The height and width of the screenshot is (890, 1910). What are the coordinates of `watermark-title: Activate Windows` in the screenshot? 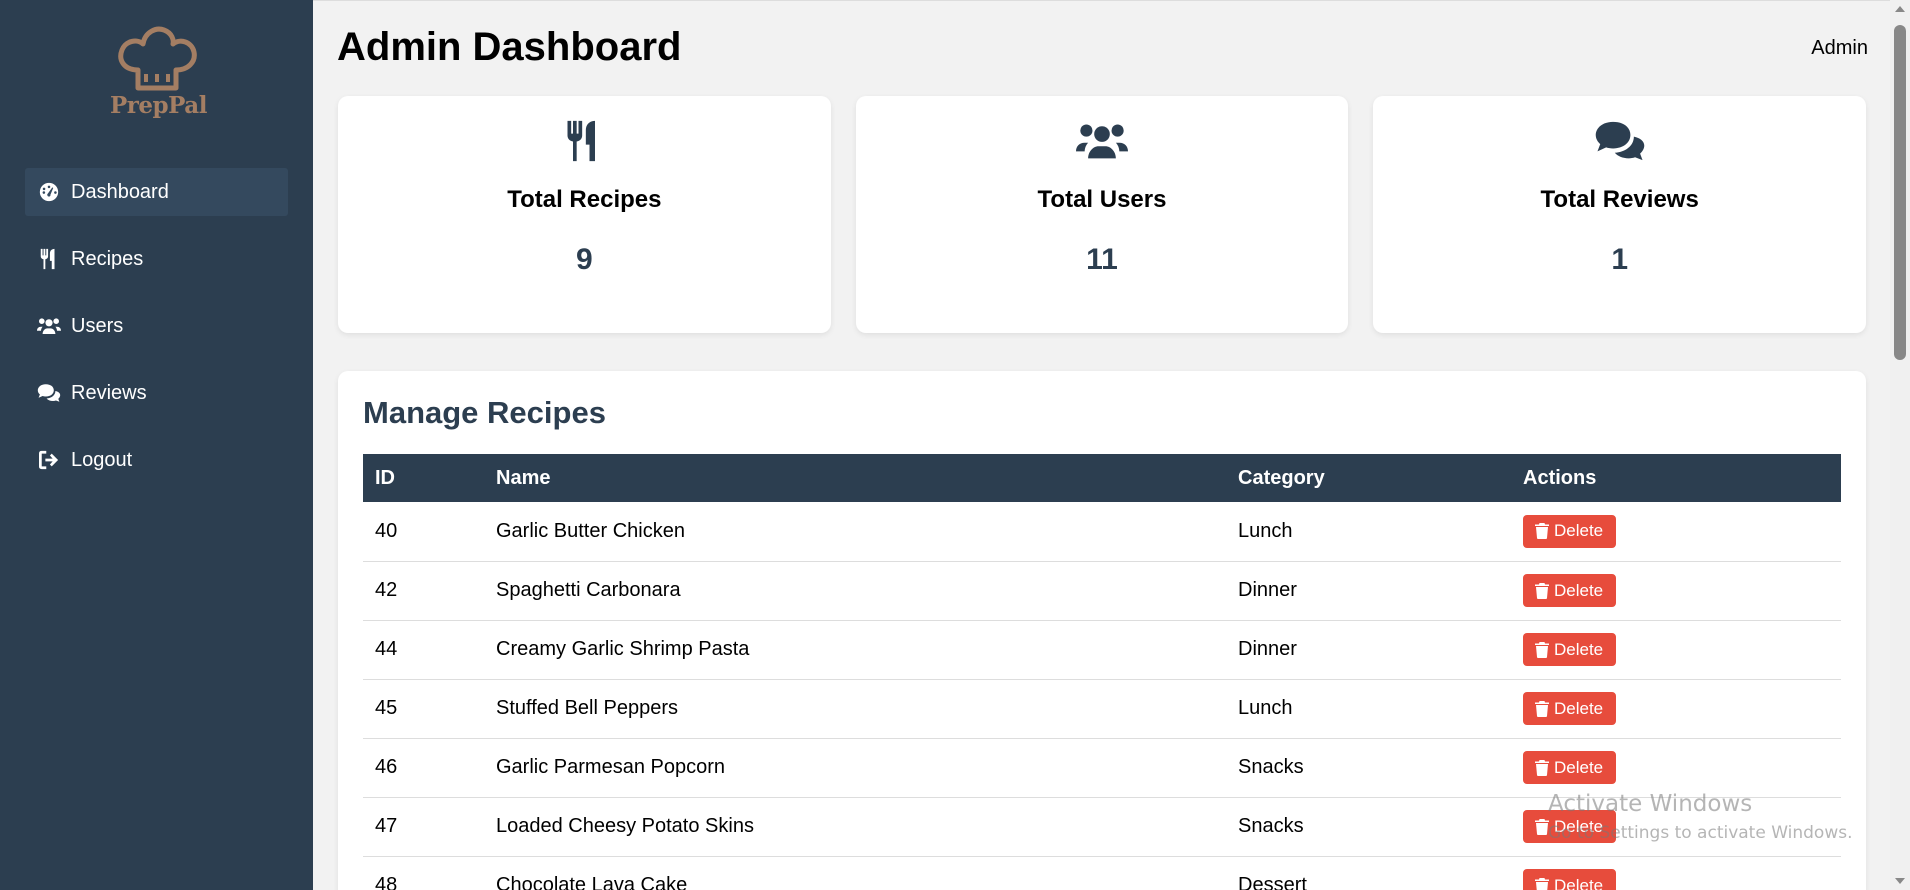 It's located at (1650, 804).